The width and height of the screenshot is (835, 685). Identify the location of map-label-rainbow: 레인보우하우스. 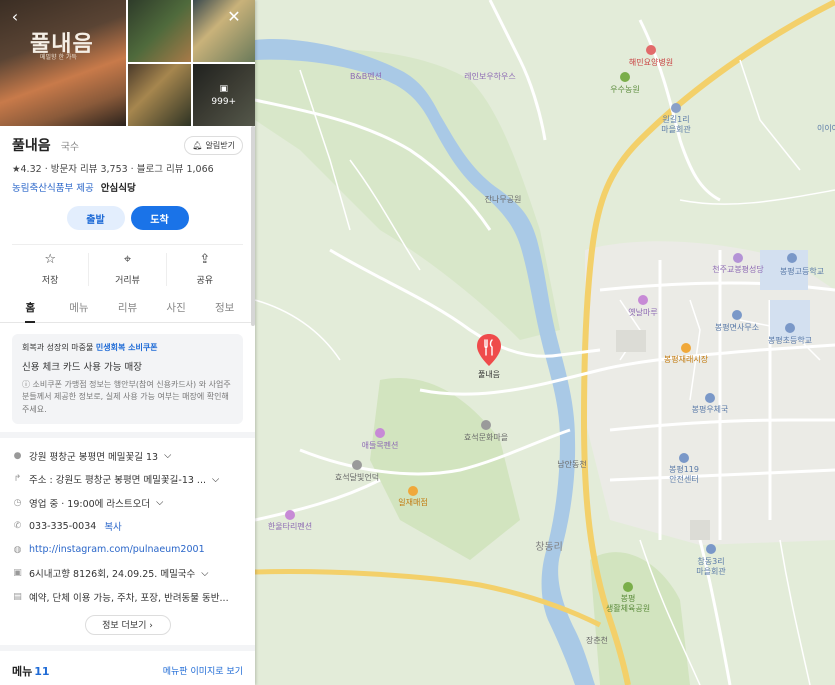
(490, 77).